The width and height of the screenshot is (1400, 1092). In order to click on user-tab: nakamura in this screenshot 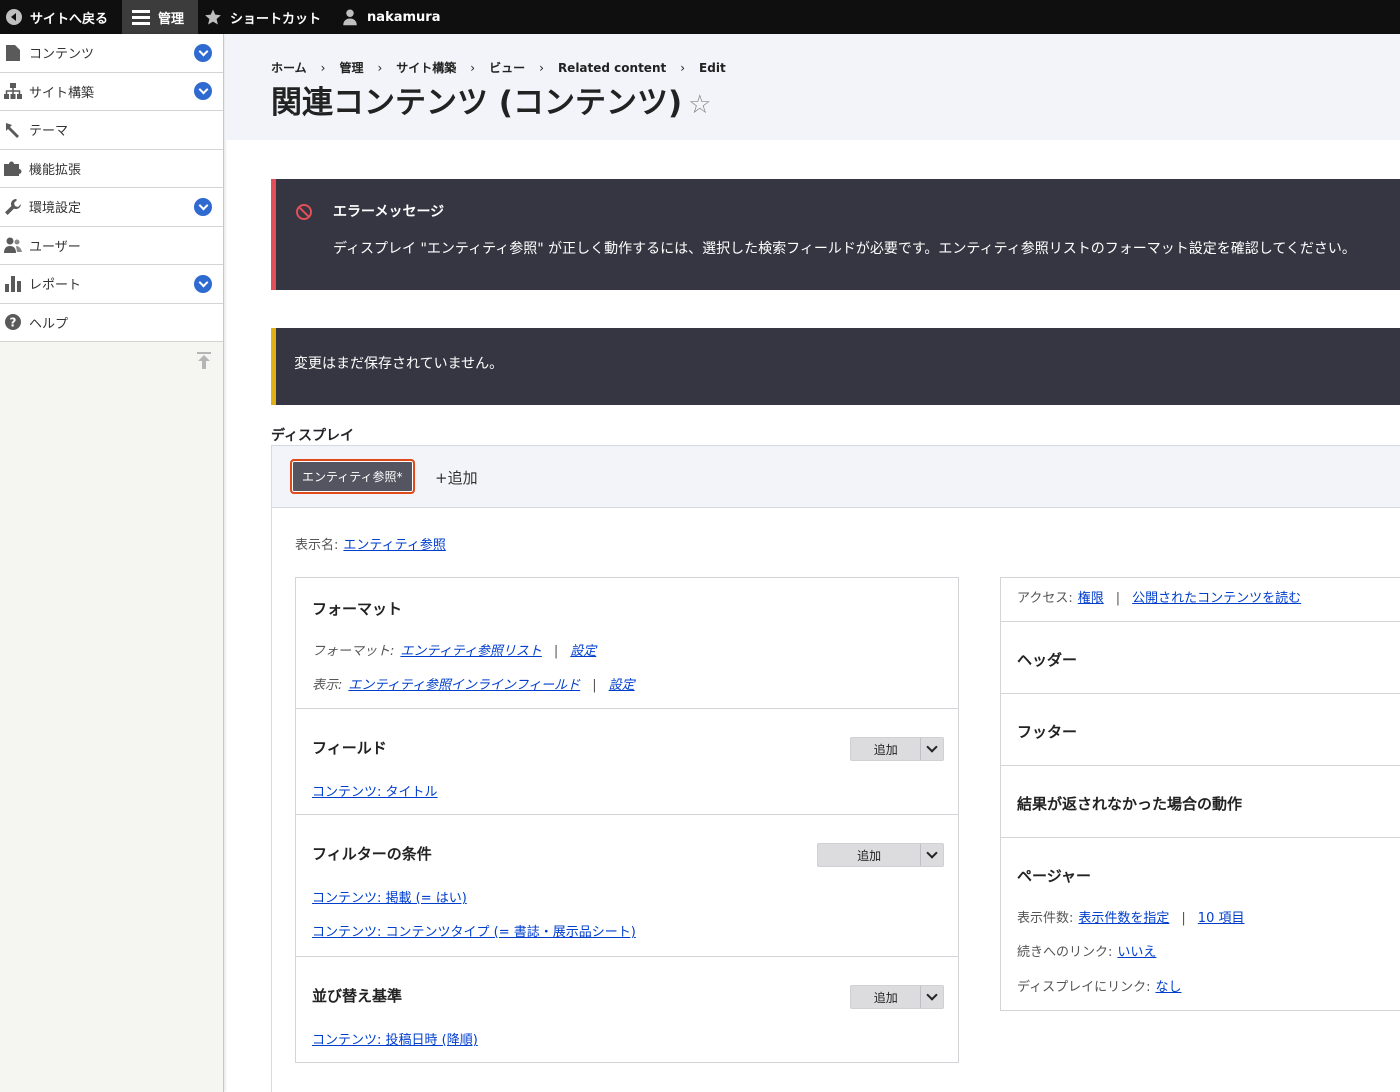, I will do `click(394, 17)`.